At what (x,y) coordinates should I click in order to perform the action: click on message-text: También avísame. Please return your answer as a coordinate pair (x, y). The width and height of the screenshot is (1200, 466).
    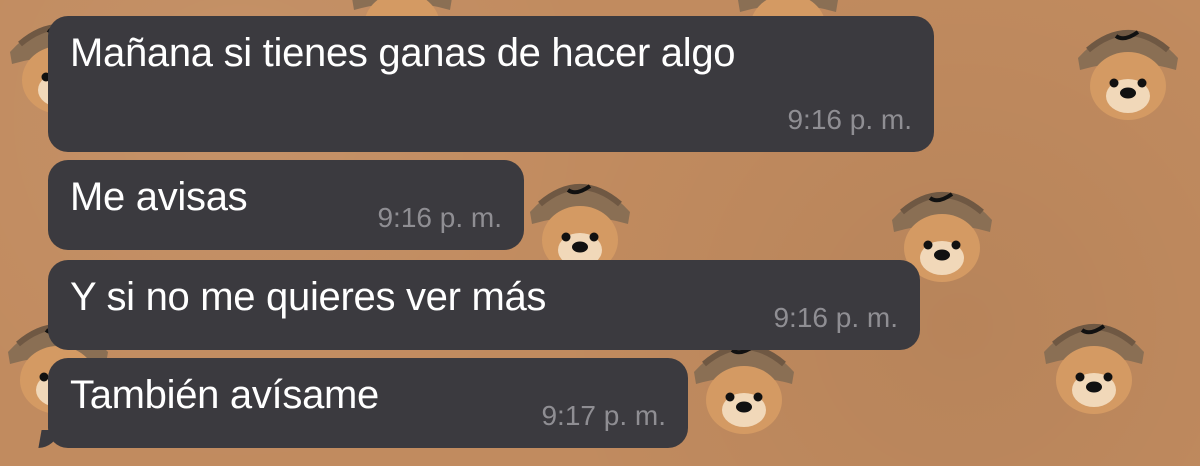
    Looking at the image, I should click on (224, 395).